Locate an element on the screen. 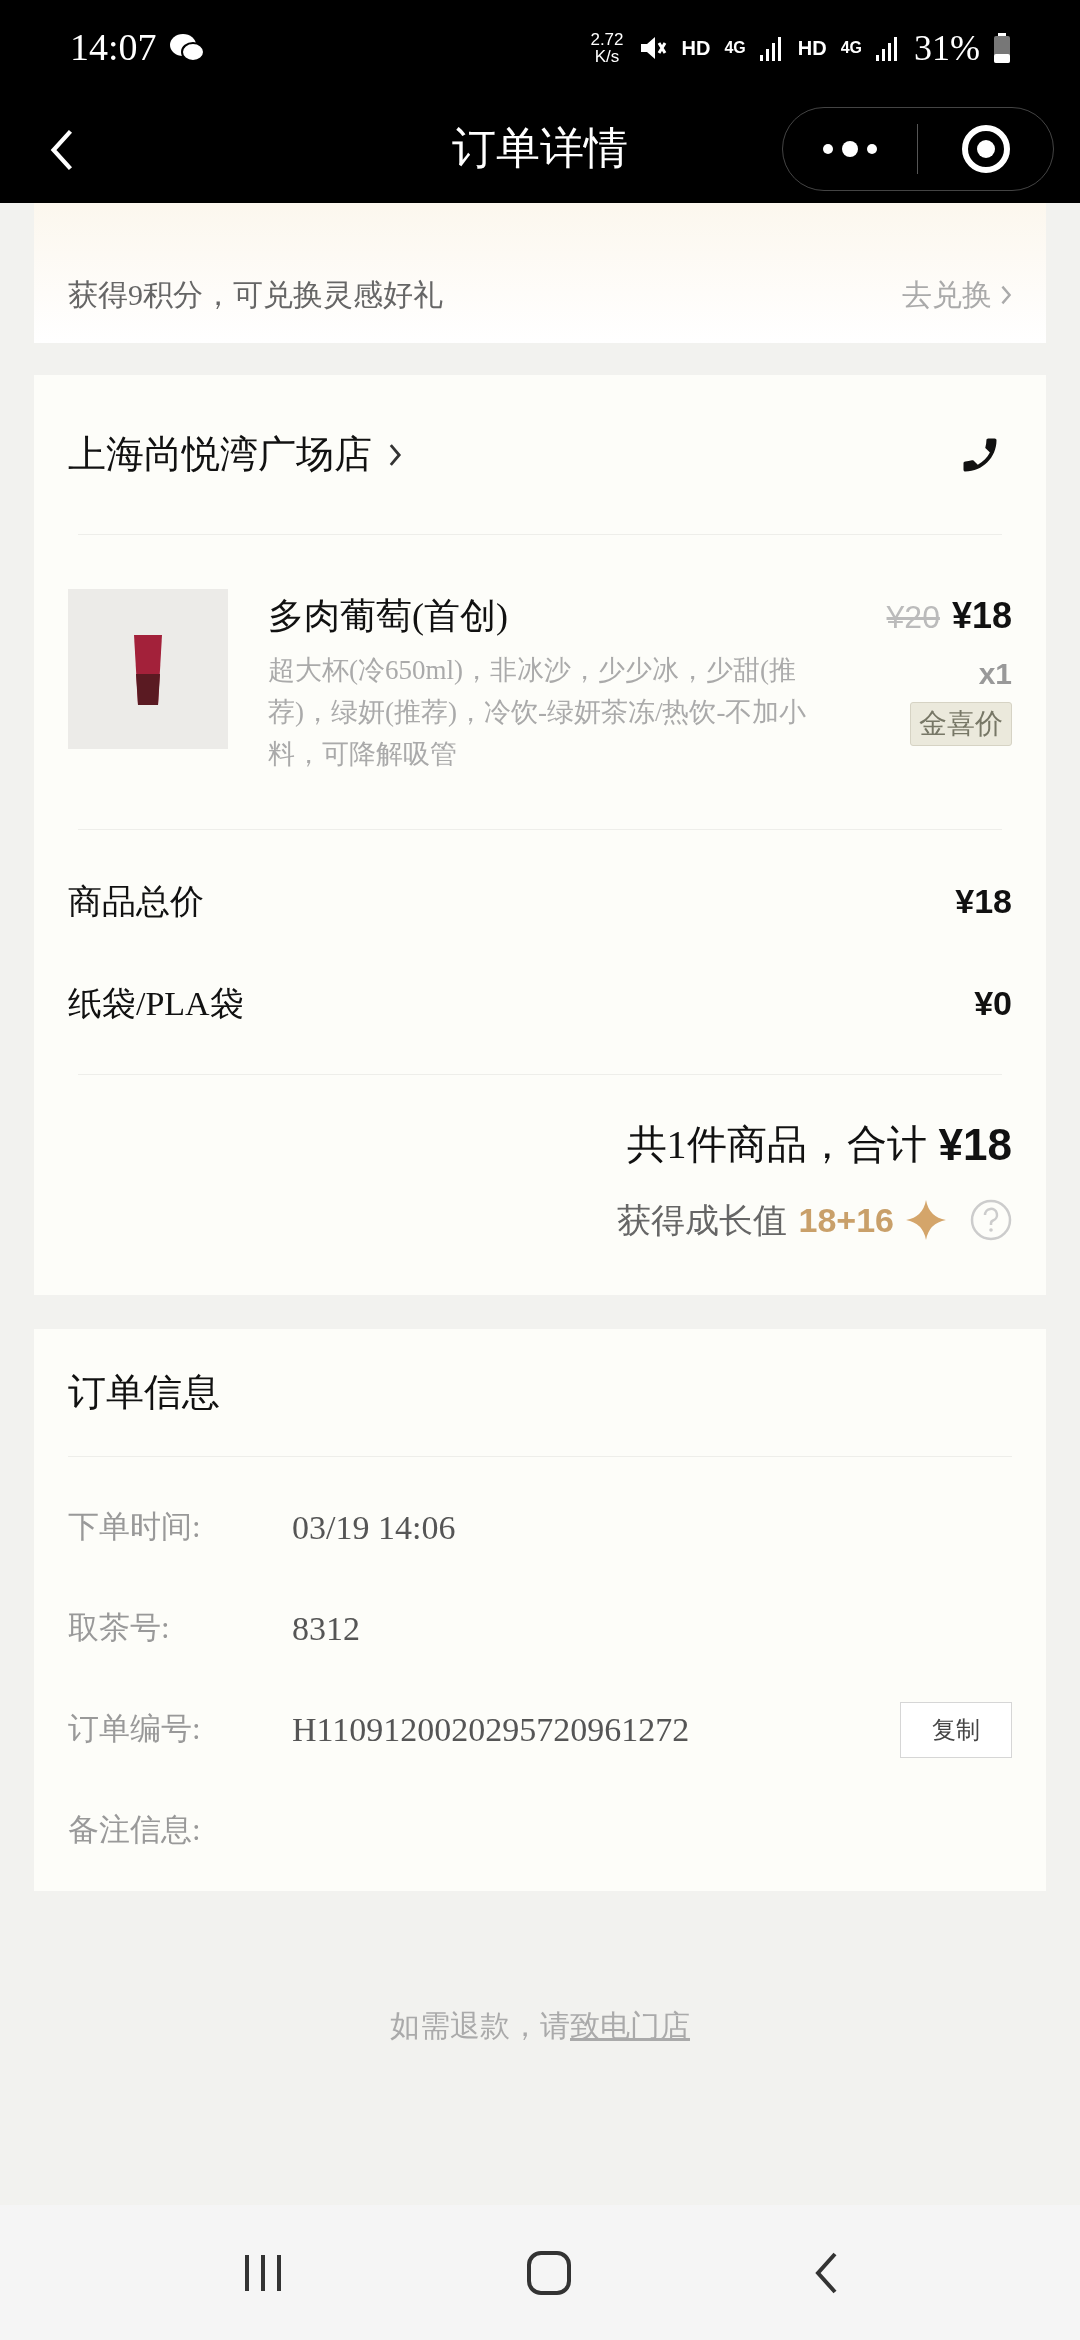 The width and height of the screenshot is (1080, 2340). store-link: 上海尚悦湾广场店 is located at coordinates (235, 454).